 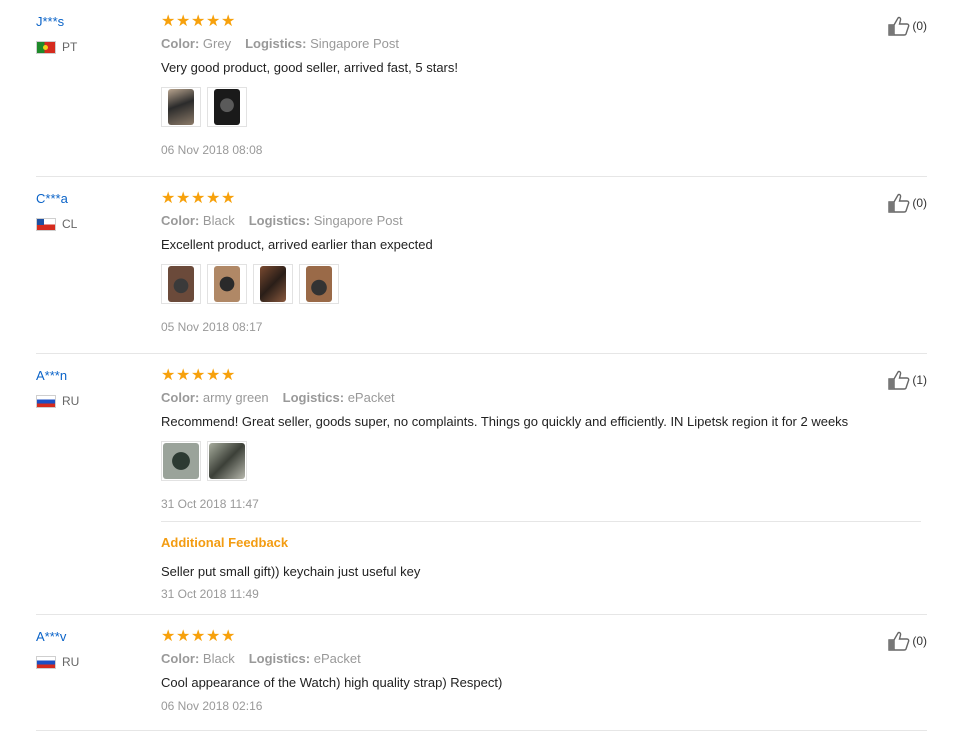 I want to click on reviewer-info: A***v RU, so click(x=96, y=649).